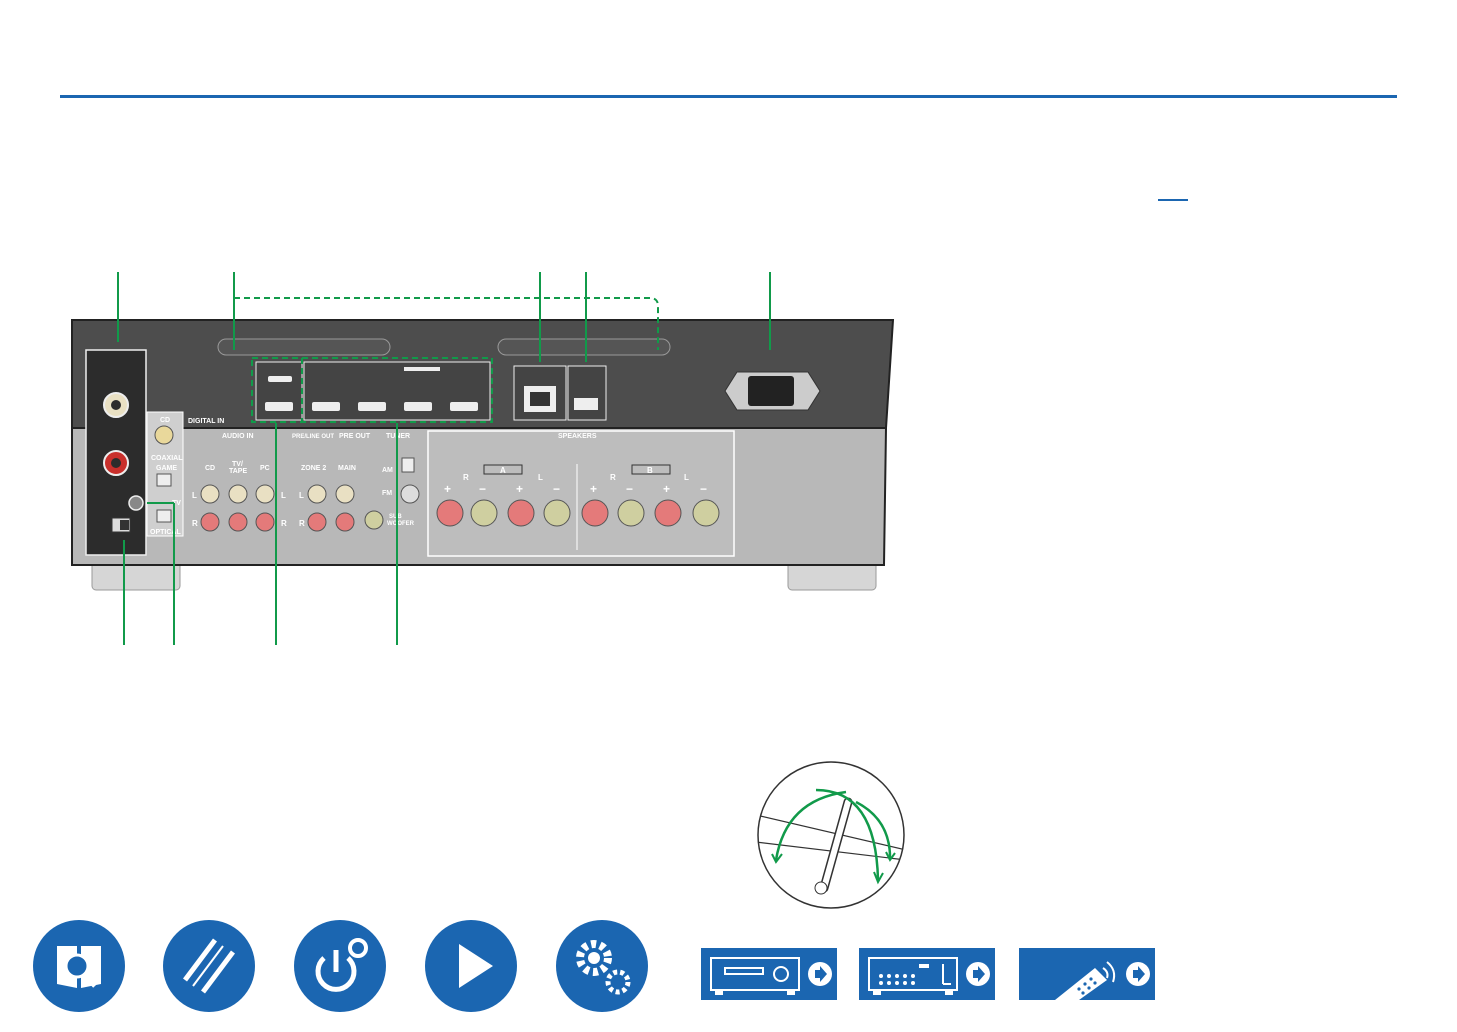  Describe the element at coordinates (210, 468) in the screenshot. I see `audio-cd-label: CD` at that location.